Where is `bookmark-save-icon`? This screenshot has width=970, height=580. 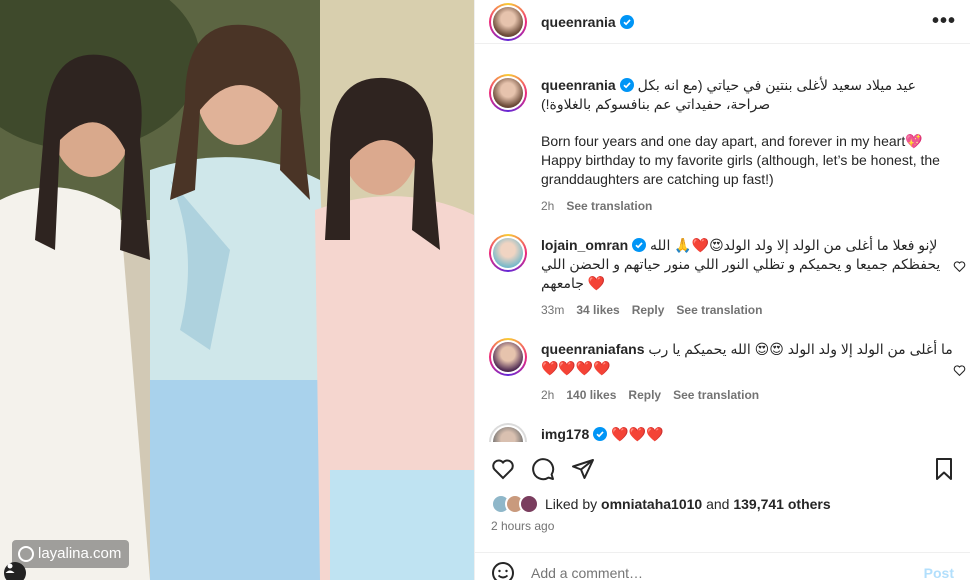
bookmark-save-icon is located at coordinates (944, 469).